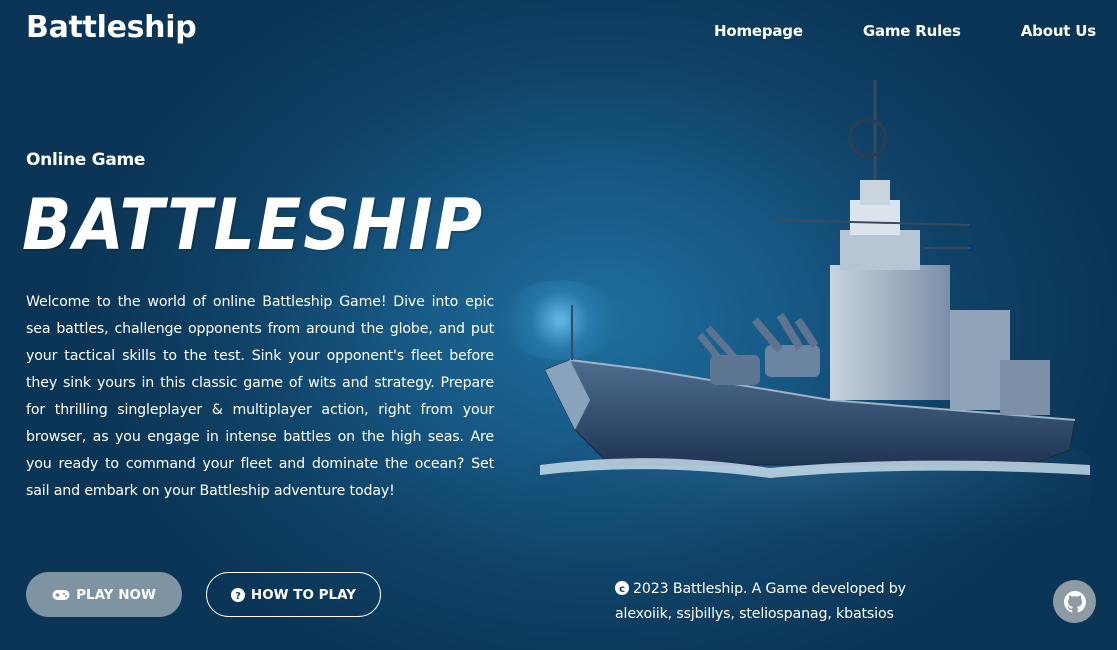  I want to click on main-nav: Homepage Game Rules About Us, so click(905, 31).